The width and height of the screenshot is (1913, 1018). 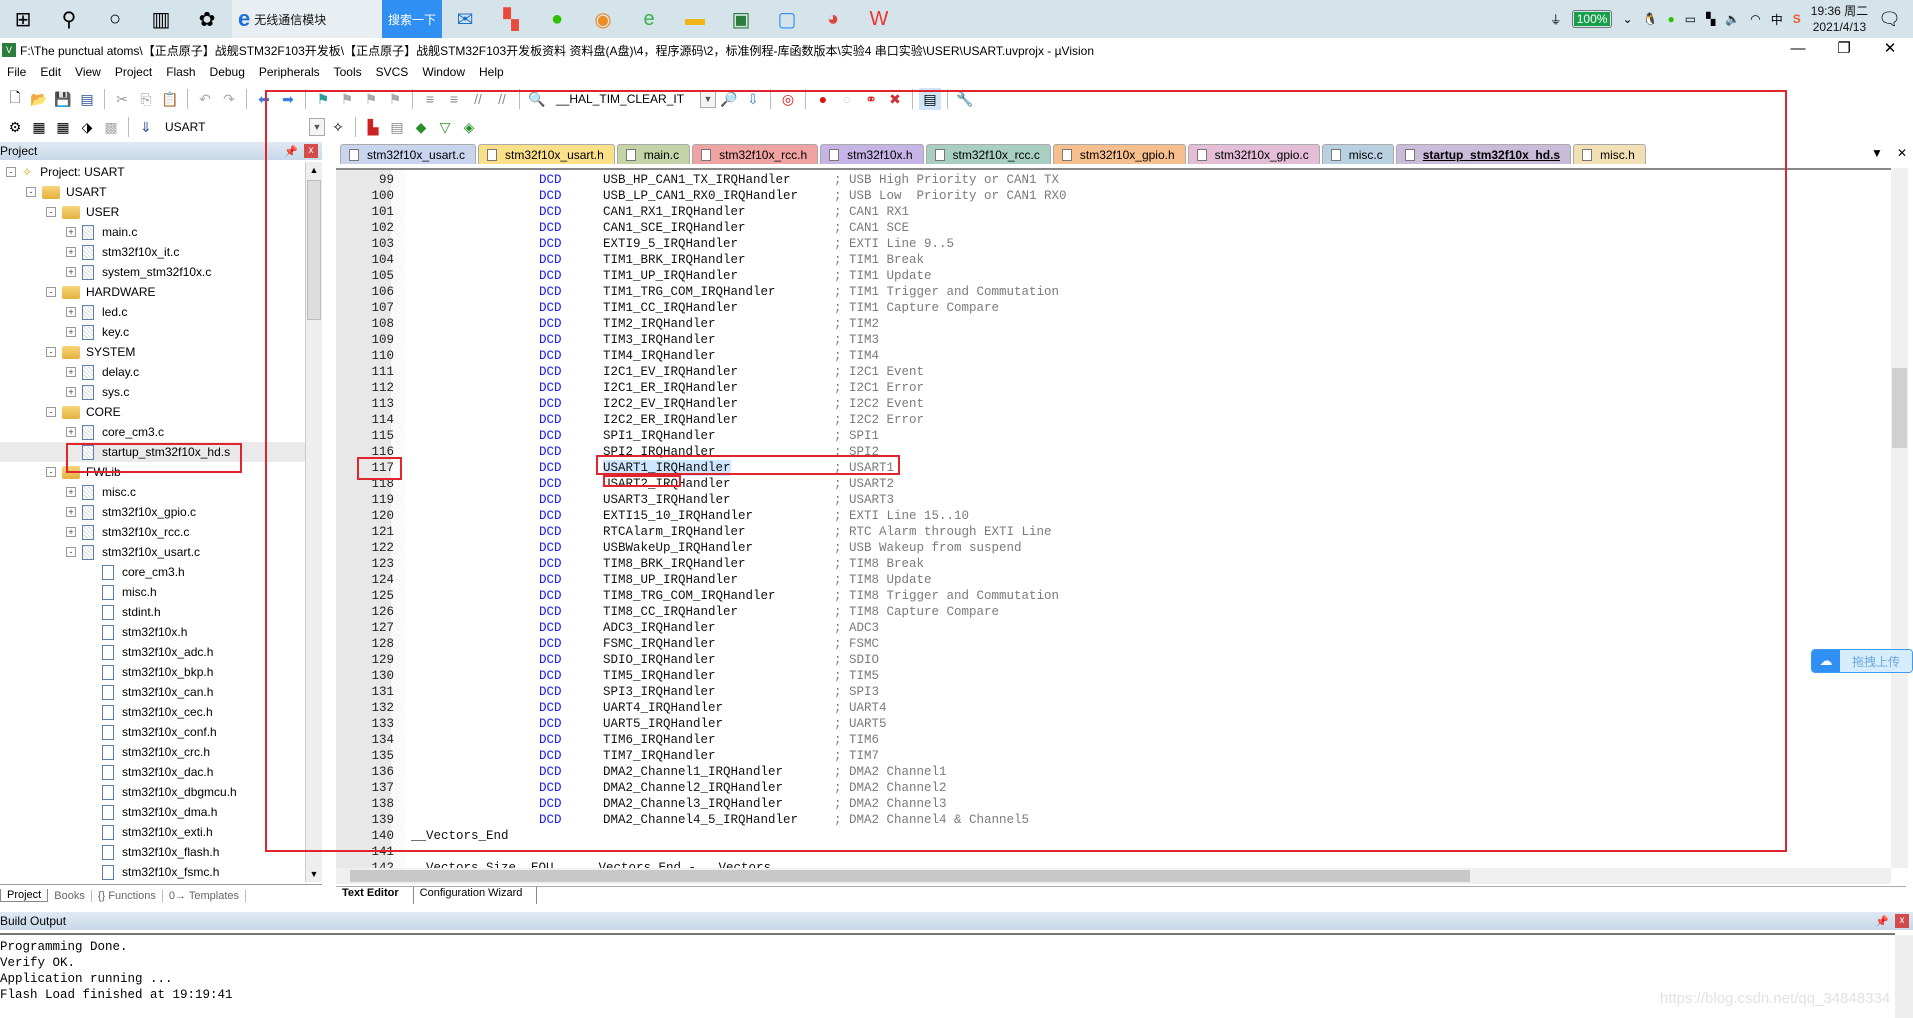 I want to click on editor-tab: stm32f10x_gpio.h, so click(x=1119, y=154).